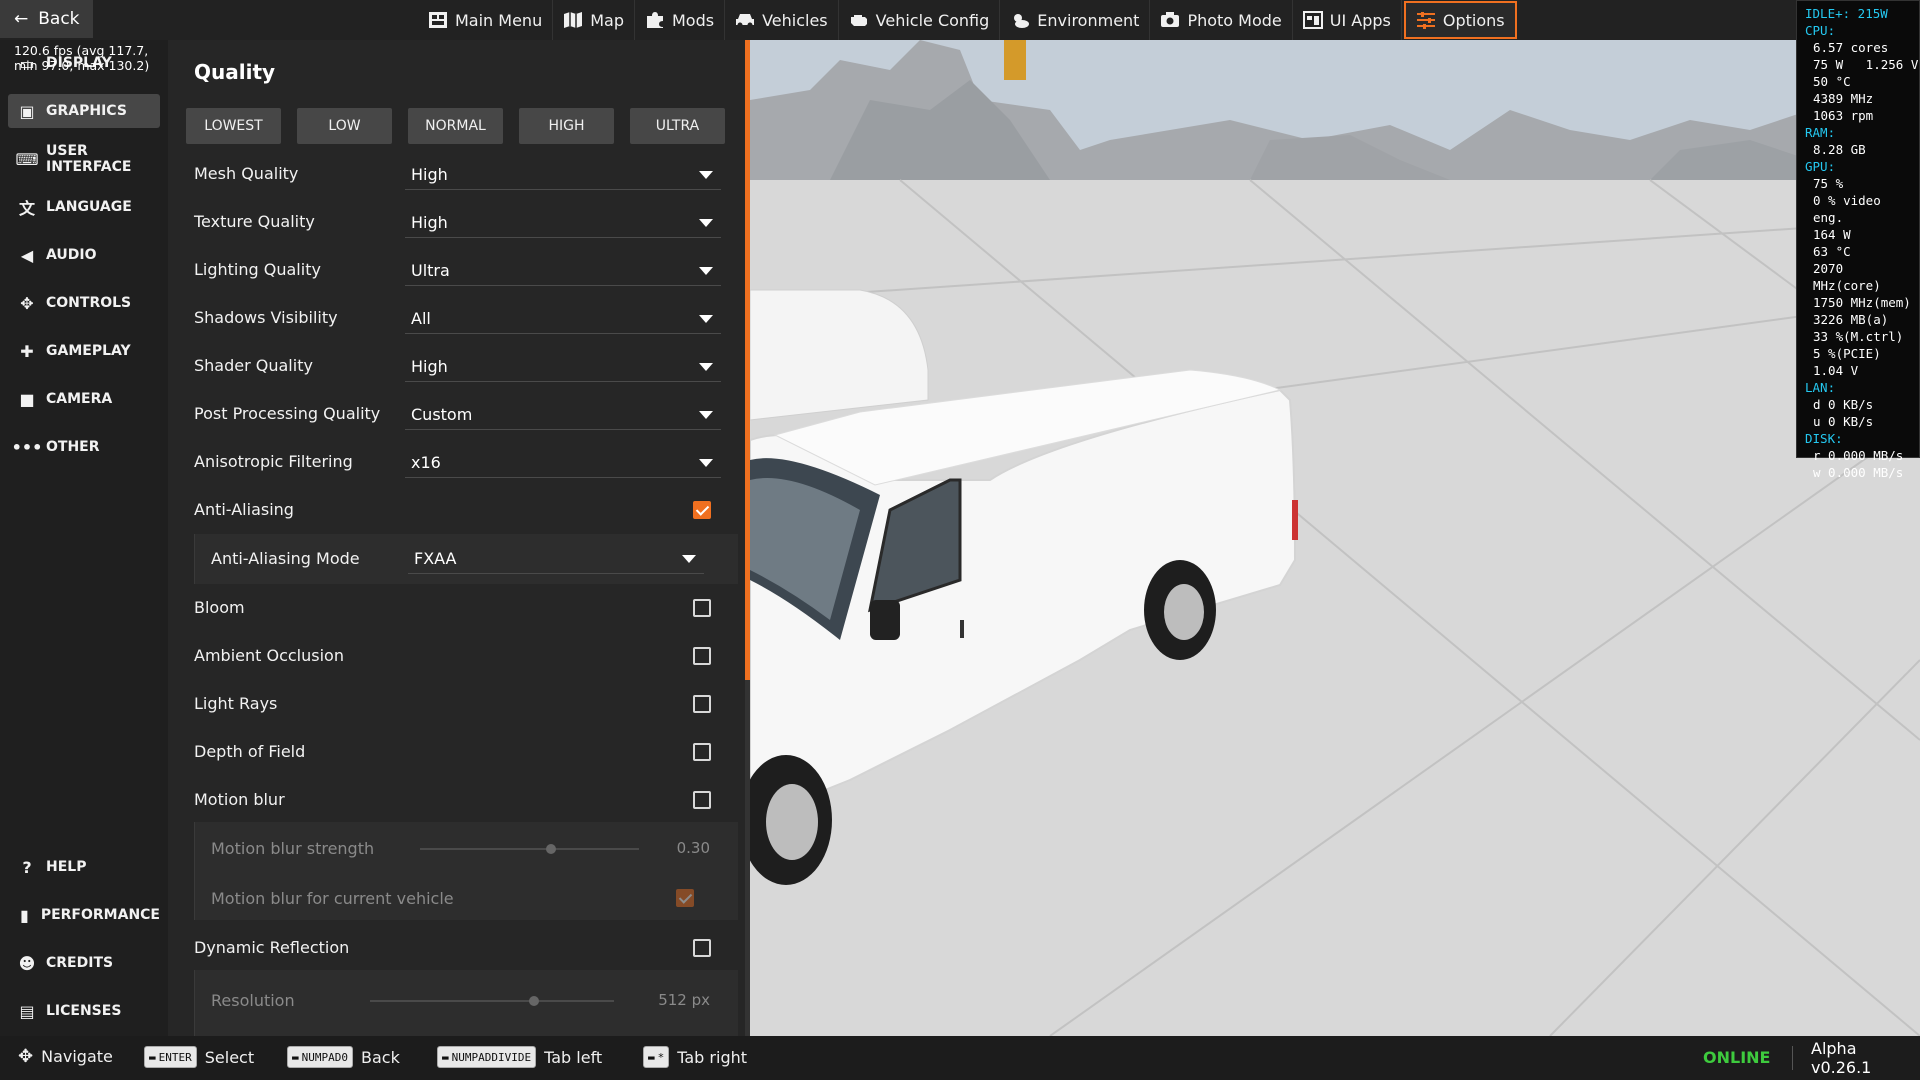  I want to click on preset-high-button: HIGH, so click(566, 126).